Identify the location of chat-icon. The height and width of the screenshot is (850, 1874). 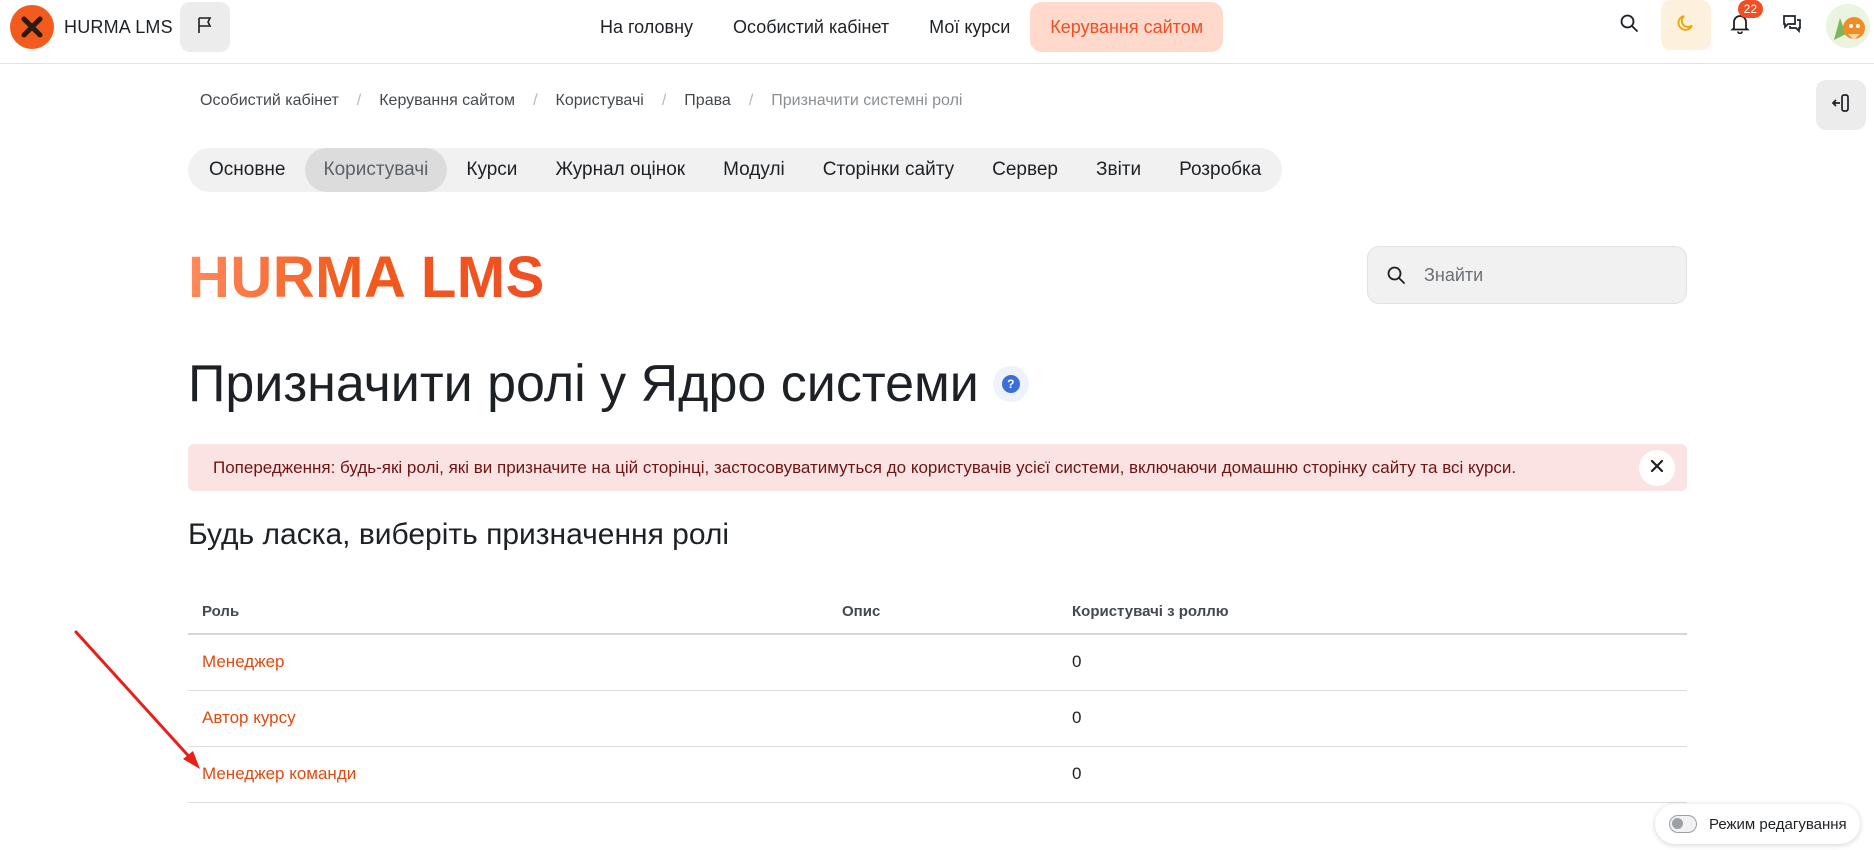
(1792, 25).